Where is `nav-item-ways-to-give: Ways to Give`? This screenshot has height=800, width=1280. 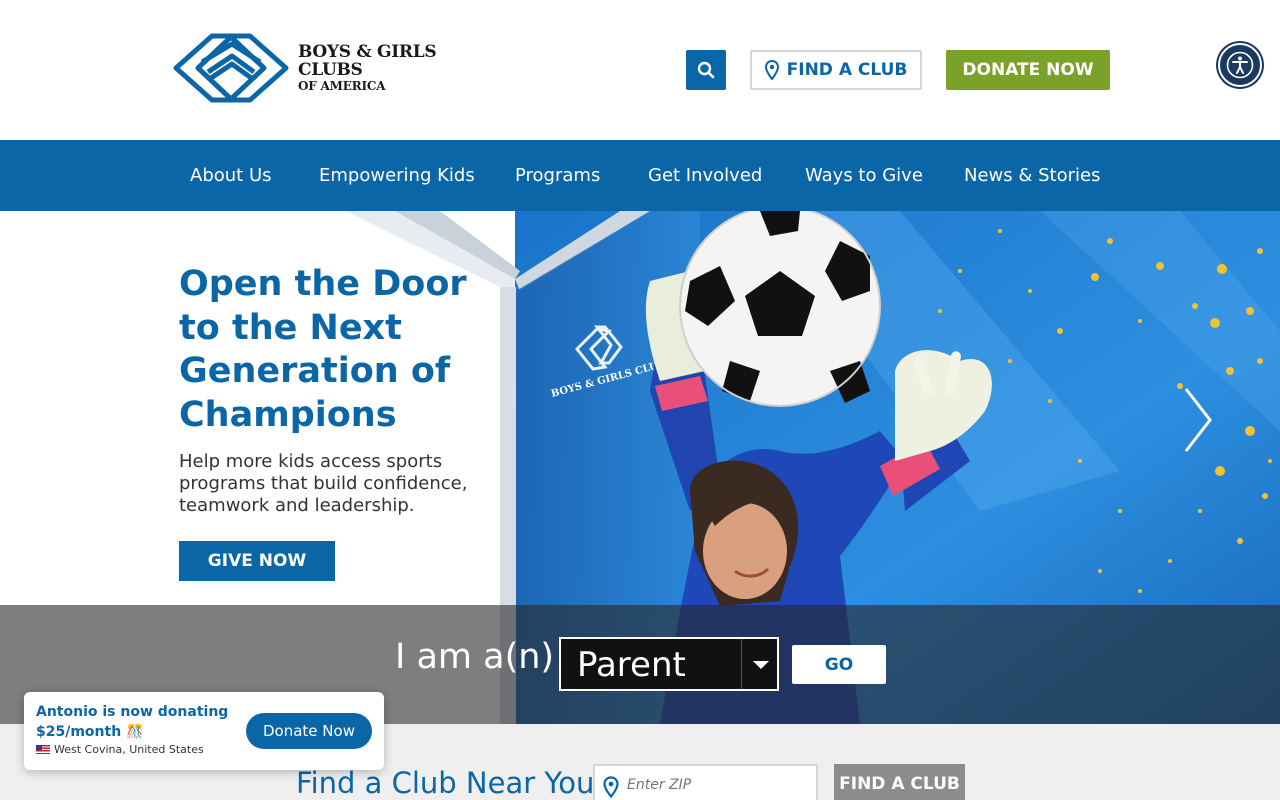
nav-item-ways-to-give: Ways to Give is located at coordinates (864, 175).